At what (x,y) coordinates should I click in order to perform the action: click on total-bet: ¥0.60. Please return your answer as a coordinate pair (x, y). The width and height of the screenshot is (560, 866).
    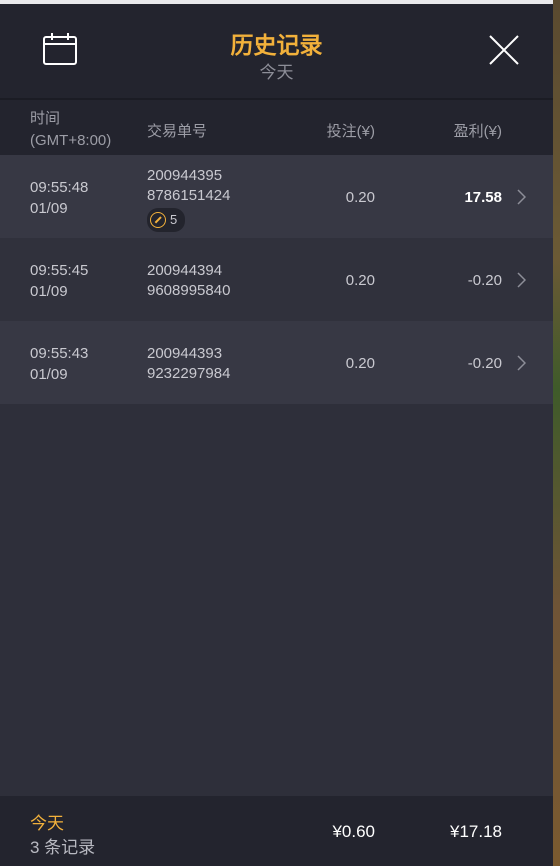
    Looking at the image, I should click on (353, 831).